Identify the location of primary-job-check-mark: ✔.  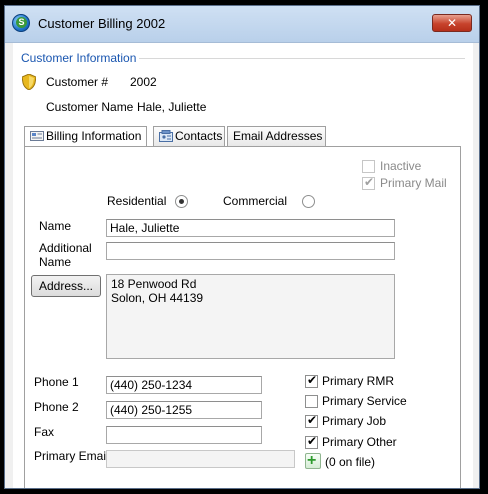
(312, 420).